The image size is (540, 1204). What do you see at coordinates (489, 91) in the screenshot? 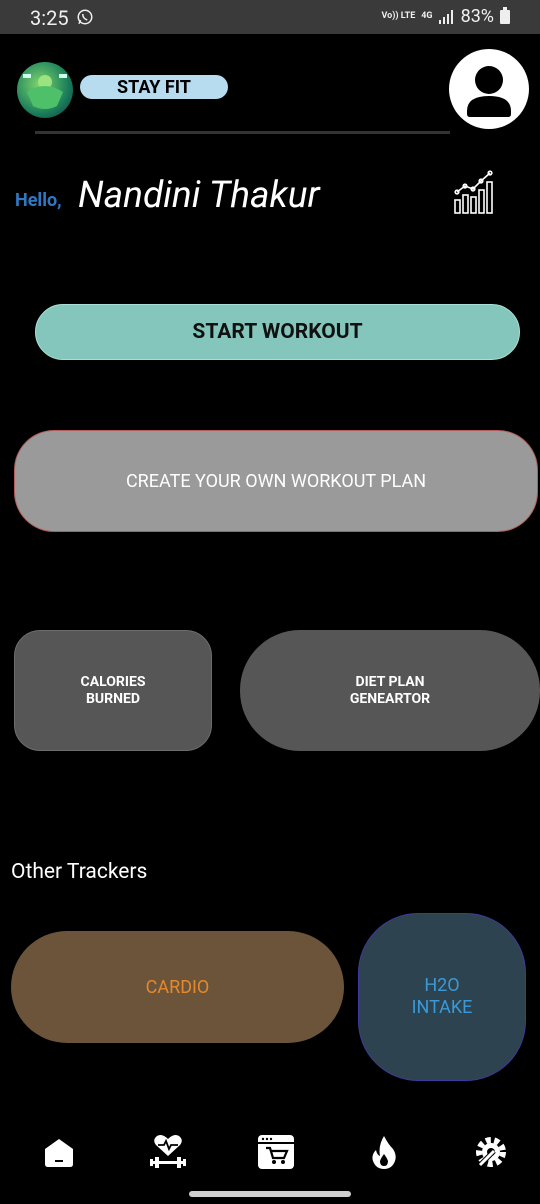
I see `user-icon` at bounding box center [489, 91].